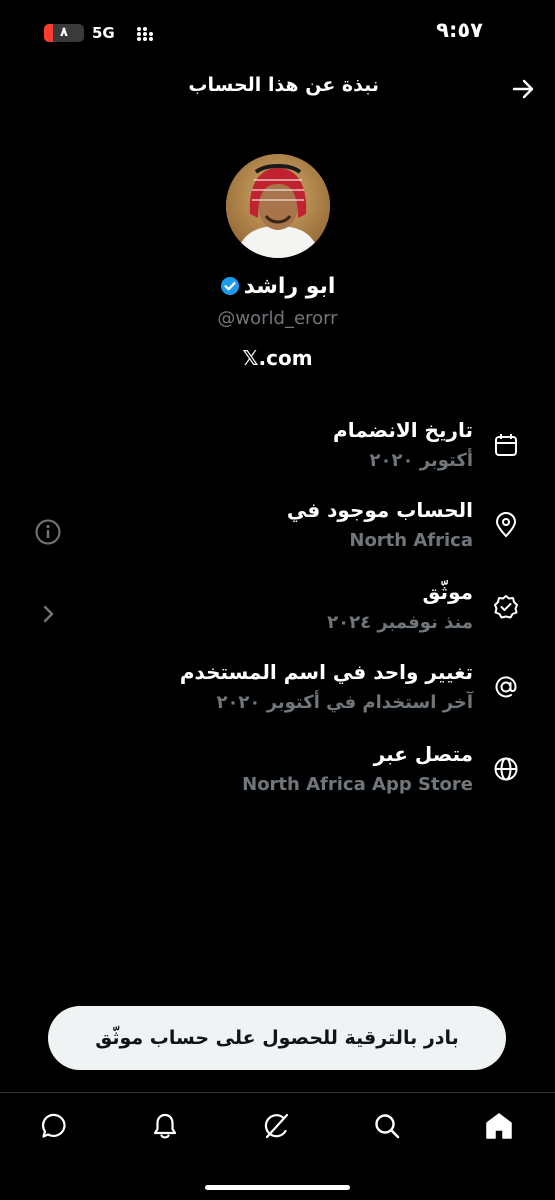 The height and width of the screenshot is (1200, 555). Describe the element at coordinates (506, 525) in the screenshot. I see `location-icon` at that location.